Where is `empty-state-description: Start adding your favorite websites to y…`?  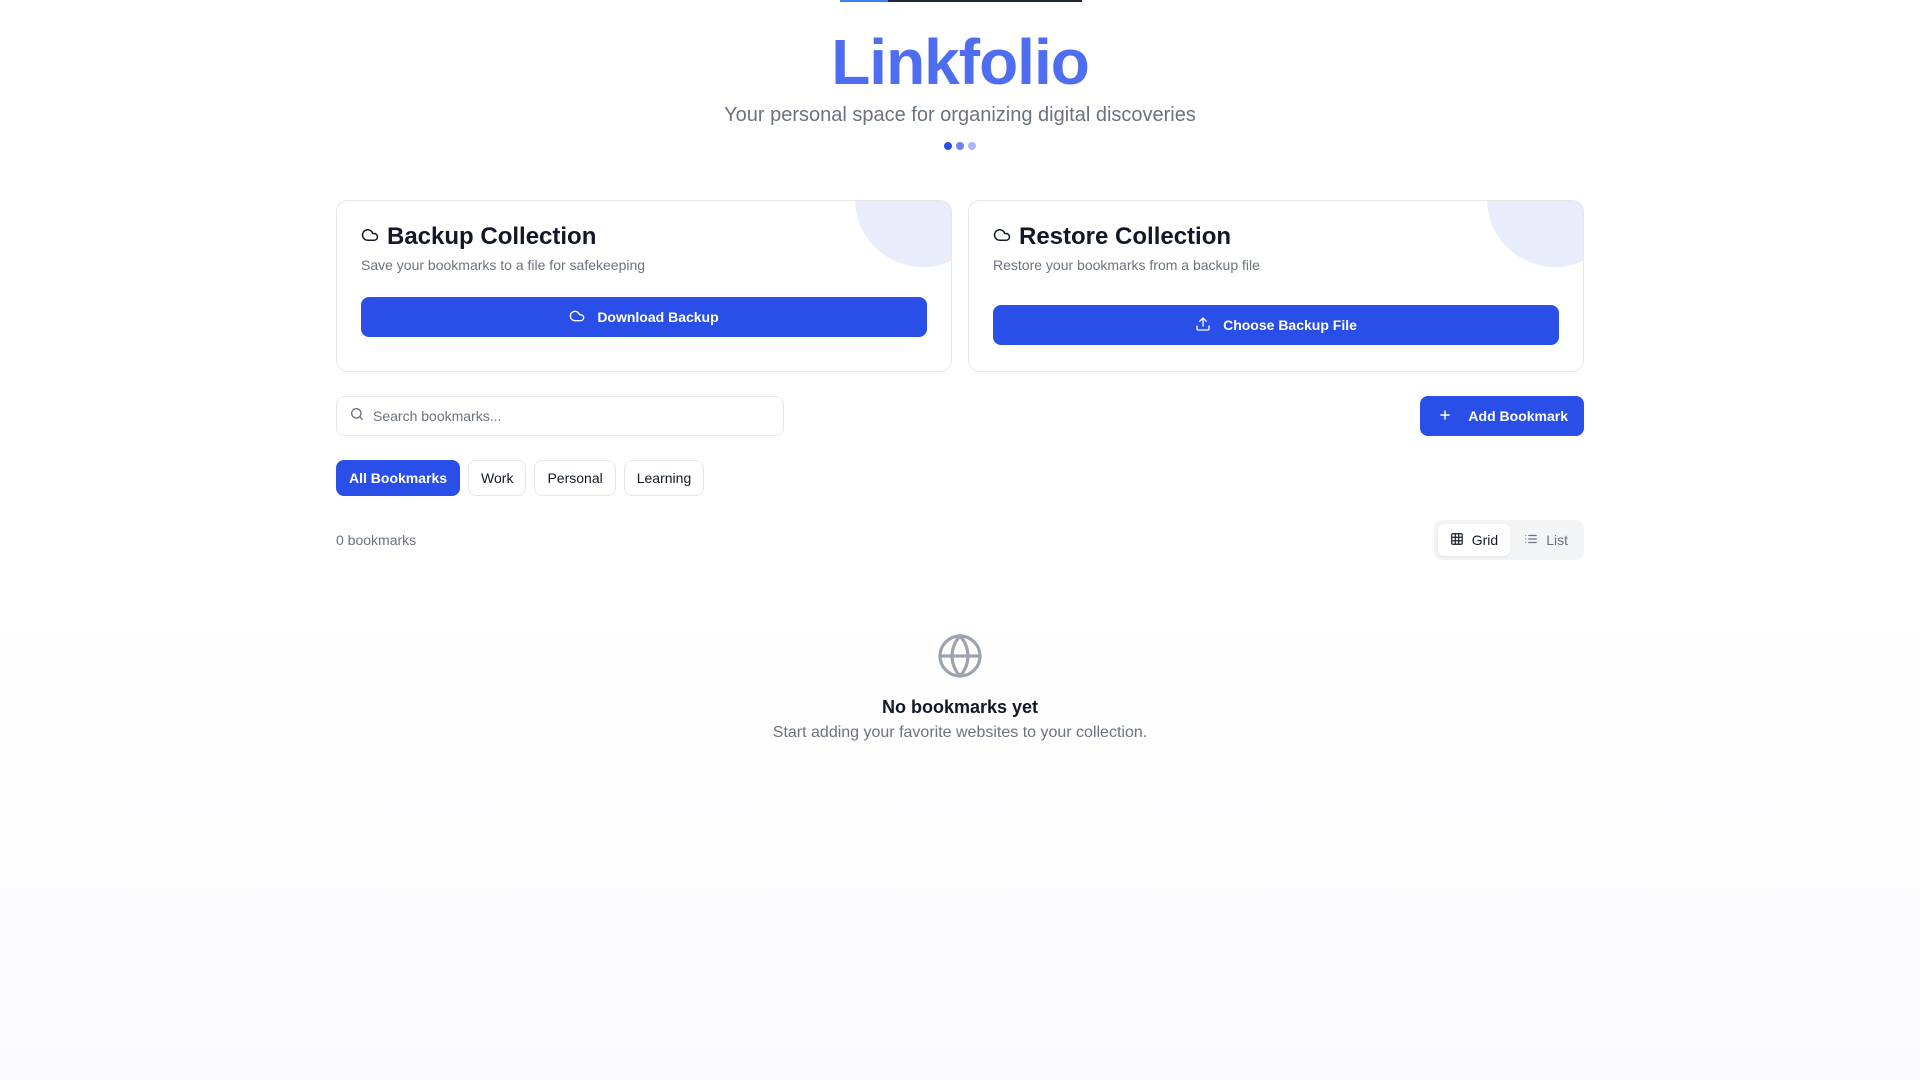
empty-state-description: Start adding your favorite websites to y… is located at coordinates (960, 732).